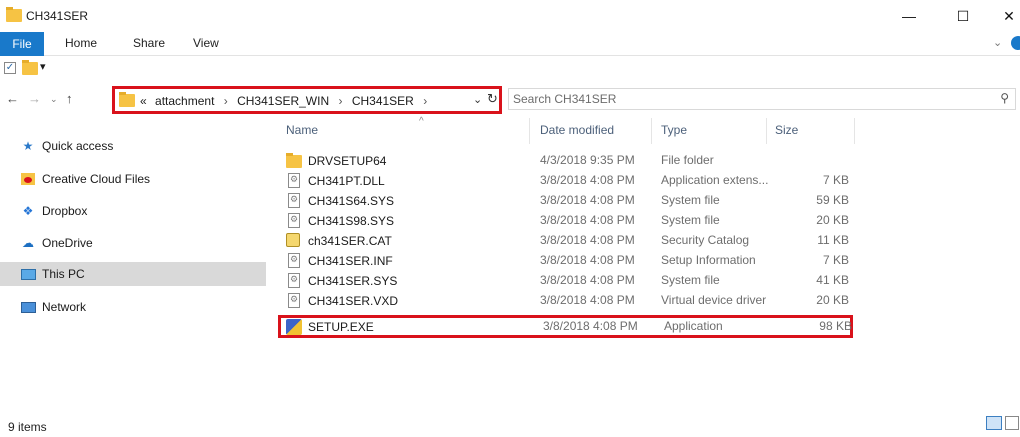  I want to click on sidebar-item-dropbox: ❖ Dropbox, so click(133, 211).